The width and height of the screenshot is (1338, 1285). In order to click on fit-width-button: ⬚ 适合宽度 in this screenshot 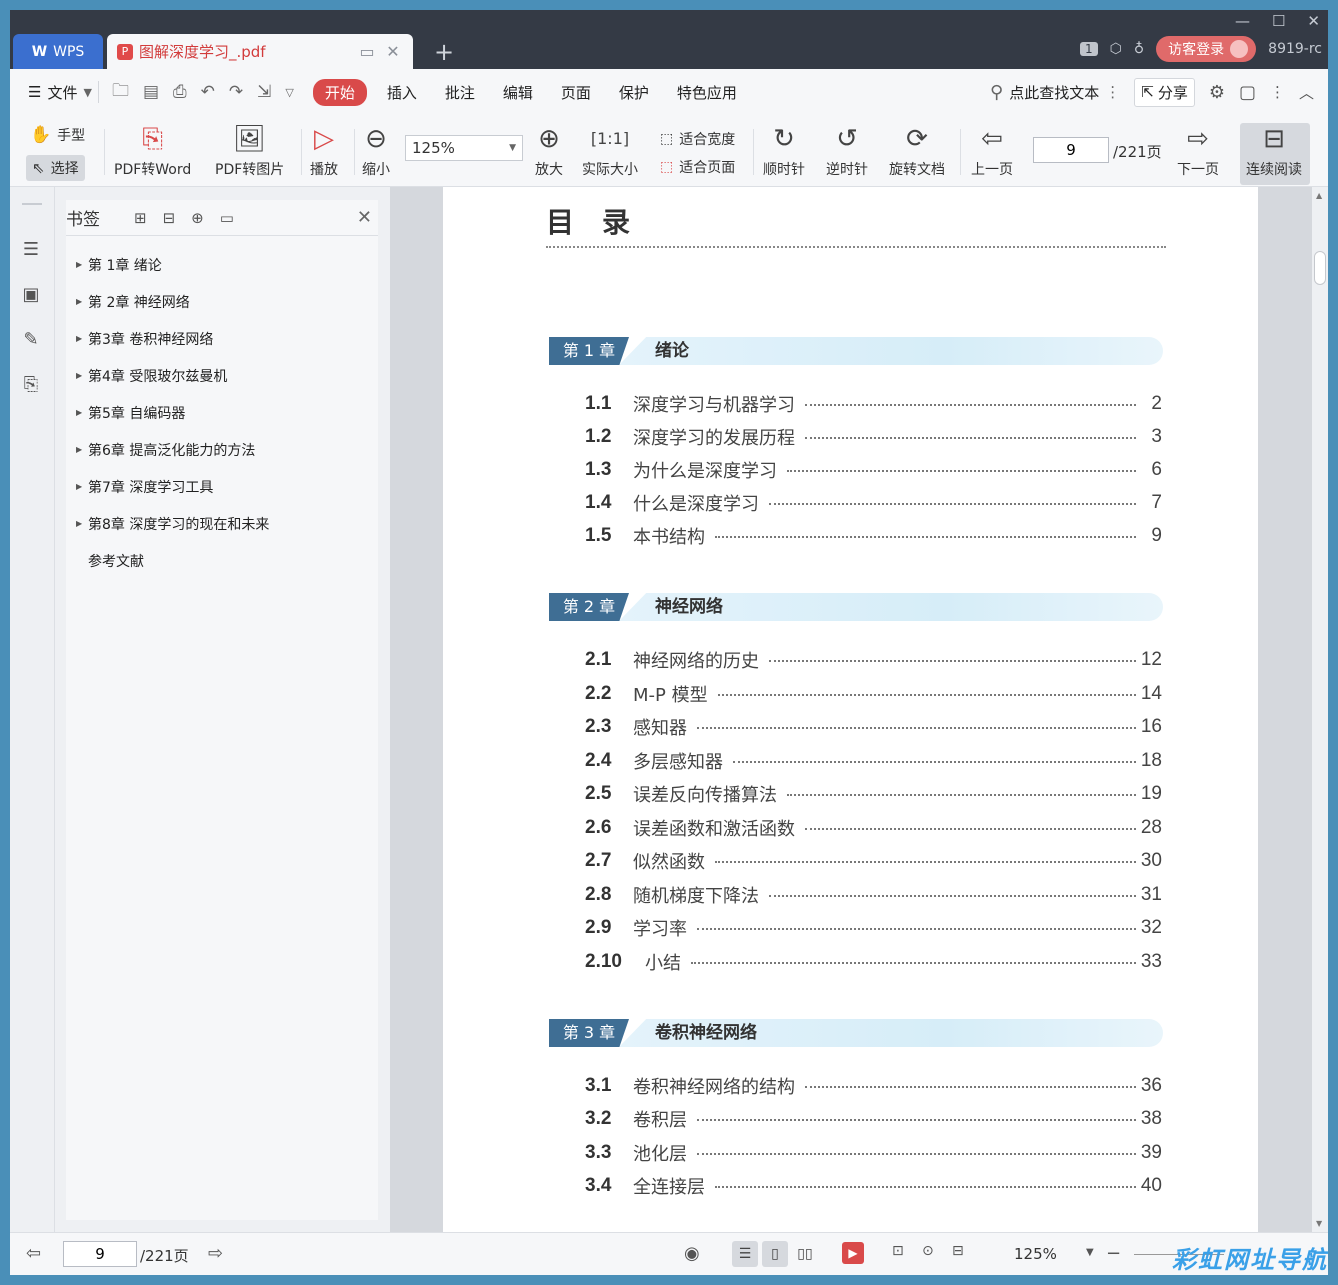, I will do `click(697, 139)`.